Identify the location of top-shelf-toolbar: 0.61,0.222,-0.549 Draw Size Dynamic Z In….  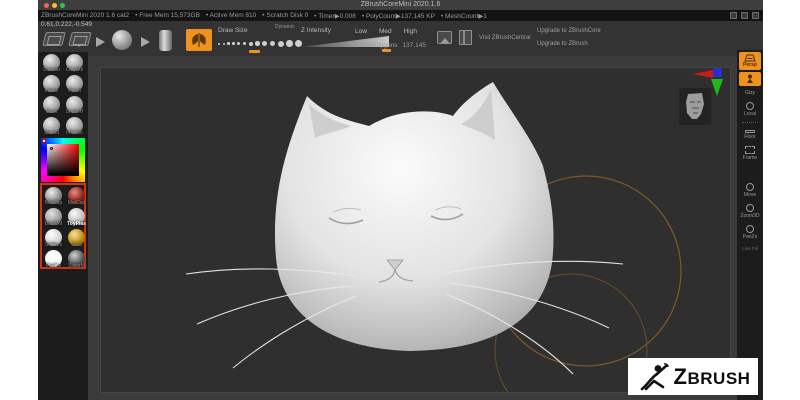
(400, 38).